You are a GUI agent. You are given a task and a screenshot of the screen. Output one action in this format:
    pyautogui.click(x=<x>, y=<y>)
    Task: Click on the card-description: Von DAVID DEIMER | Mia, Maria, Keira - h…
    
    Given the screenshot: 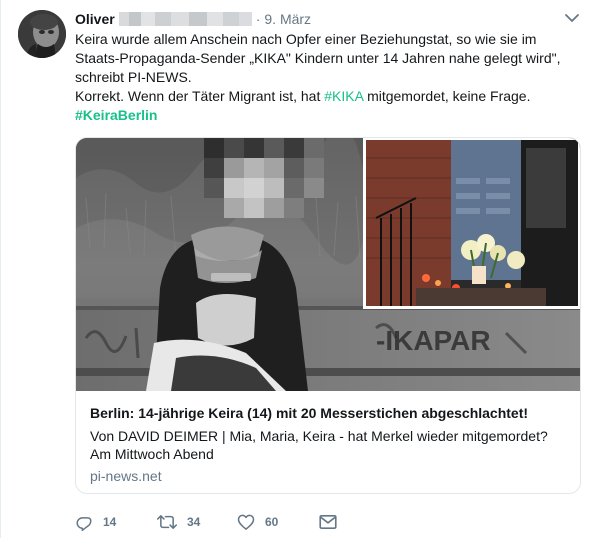 What is the action you would take?
    pyautogui.click(x=319, y=445)
    